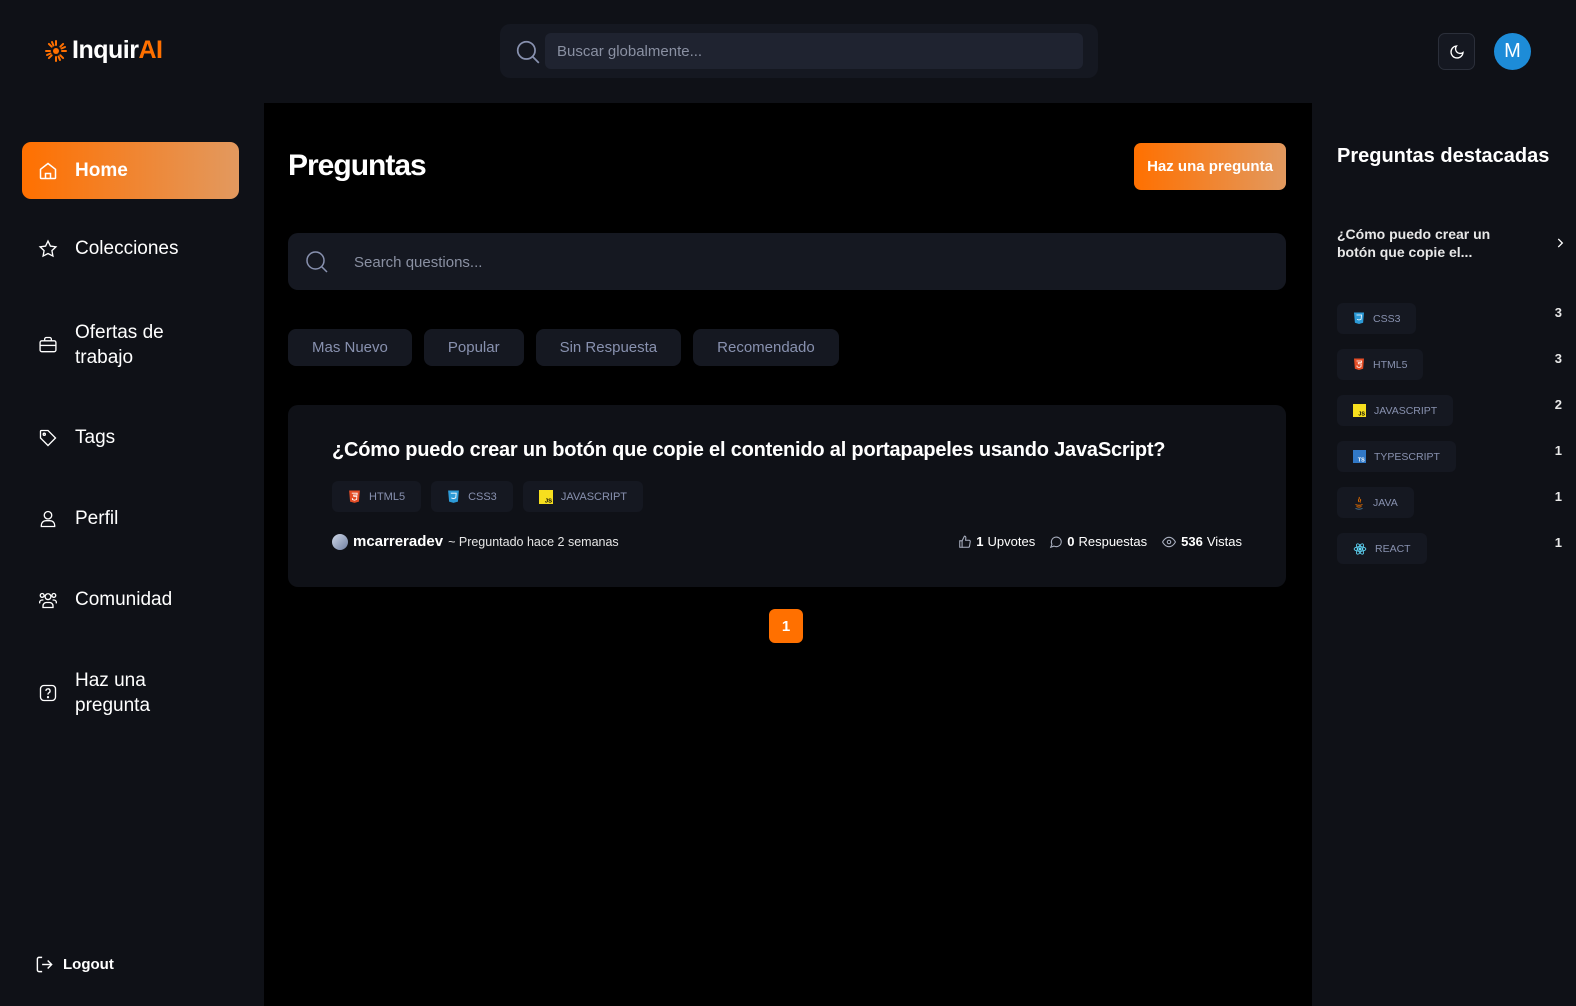  Describe the element at coordinates (1113, 541) in the screenshot. I see `answers-label: Respuestas` at that location.